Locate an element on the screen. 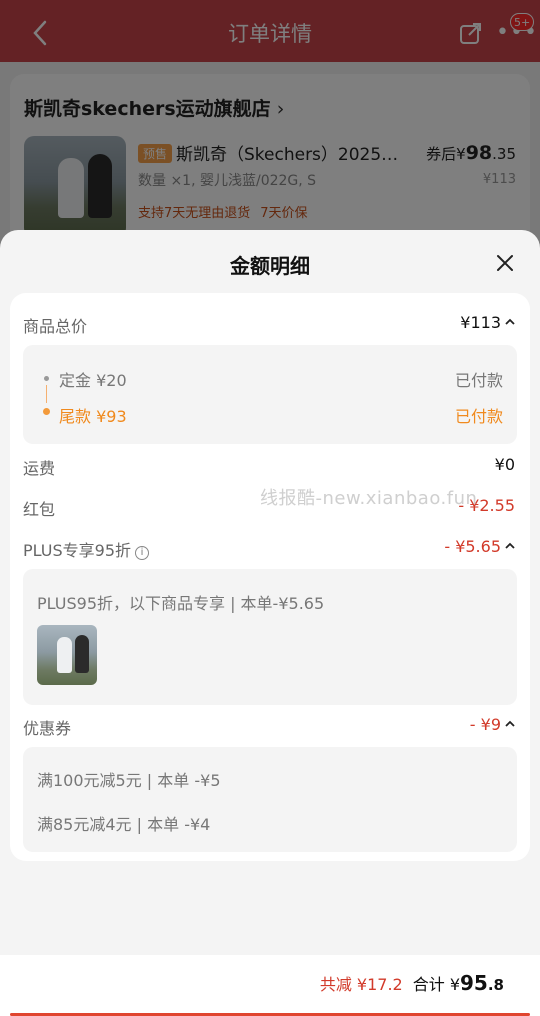 This screenshot has width=540, height=1016. coupon-row: 优惠券 - ¥9 is located at coordinates (270, 727).